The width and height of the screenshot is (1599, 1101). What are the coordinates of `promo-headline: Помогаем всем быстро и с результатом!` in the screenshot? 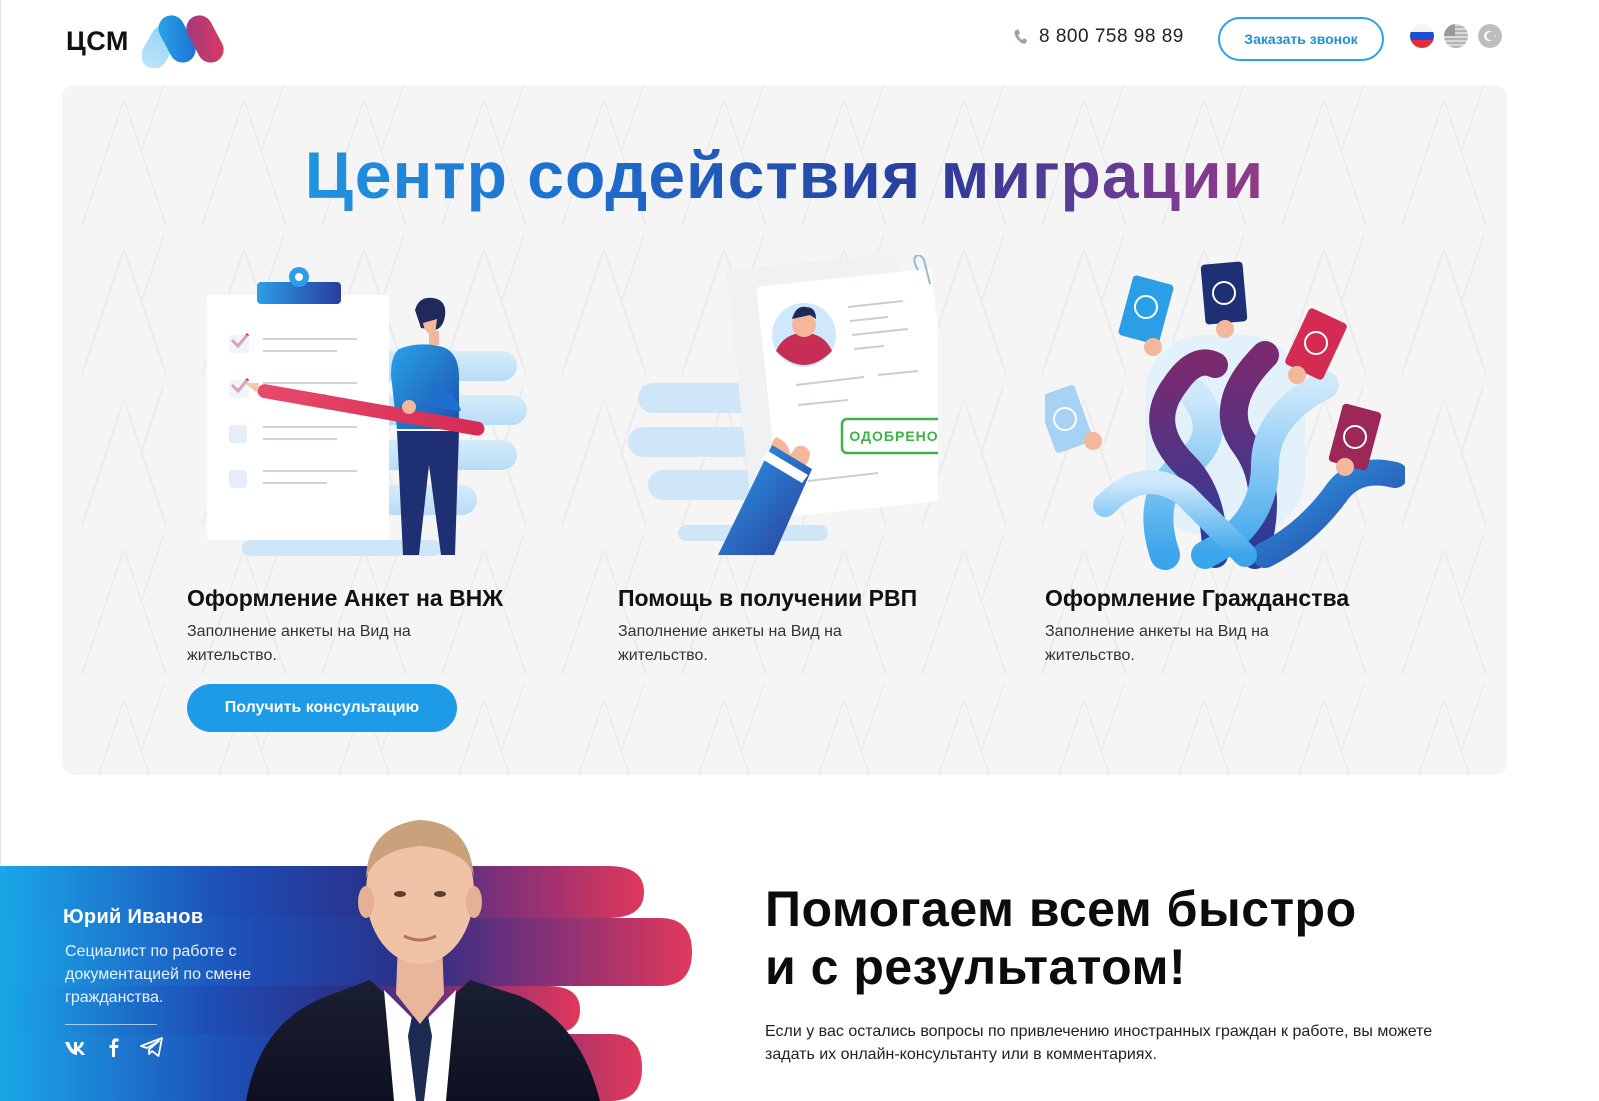 It's located at (1061, 938).